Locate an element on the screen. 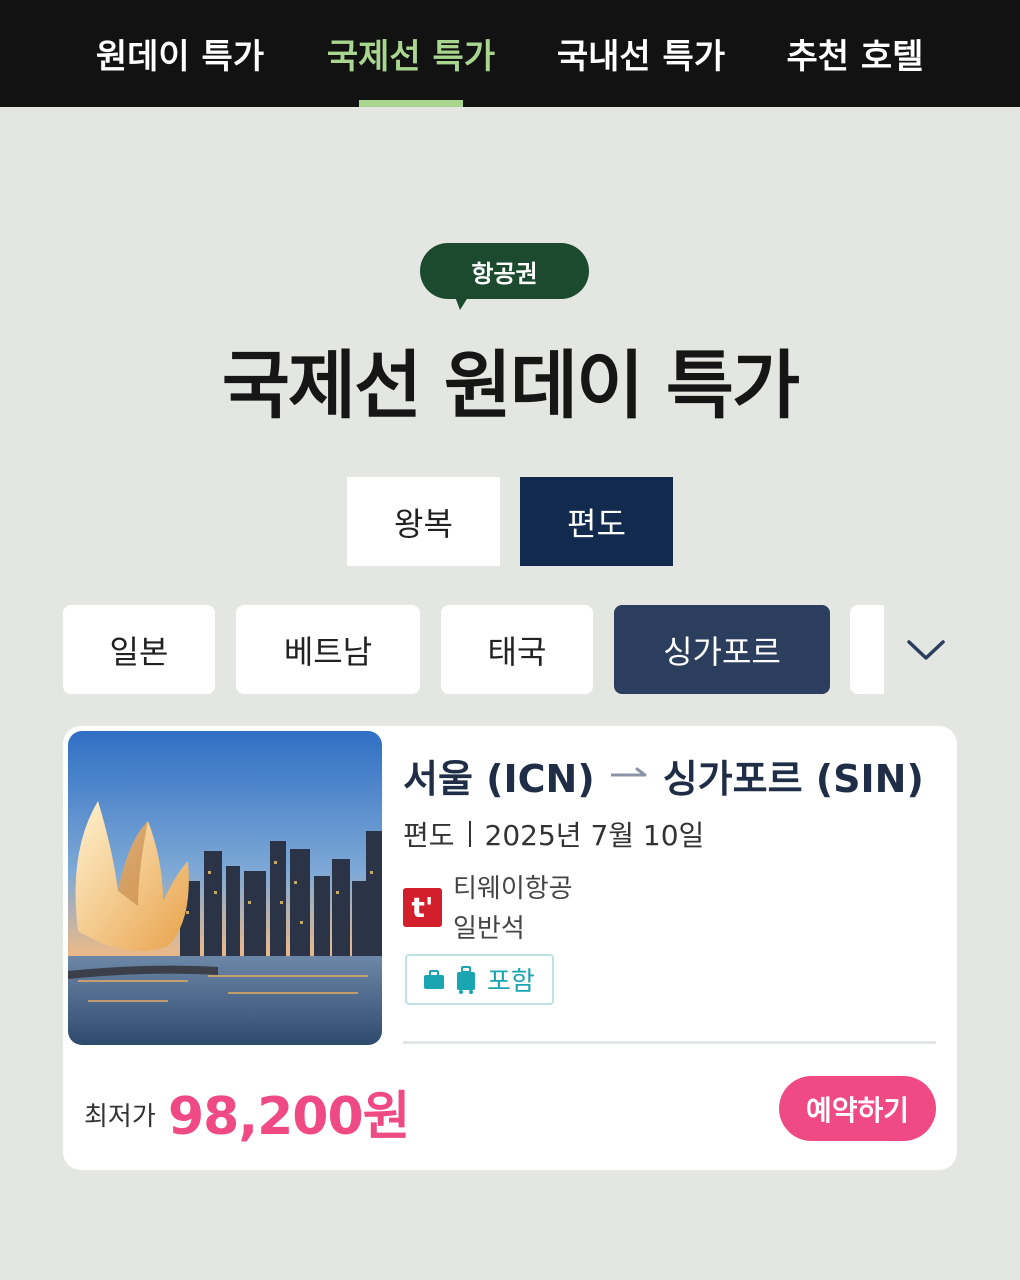 The width and height of the screenshot is (1020, 1280). category-badge: 항공권 is located at coordinates (504, 271).